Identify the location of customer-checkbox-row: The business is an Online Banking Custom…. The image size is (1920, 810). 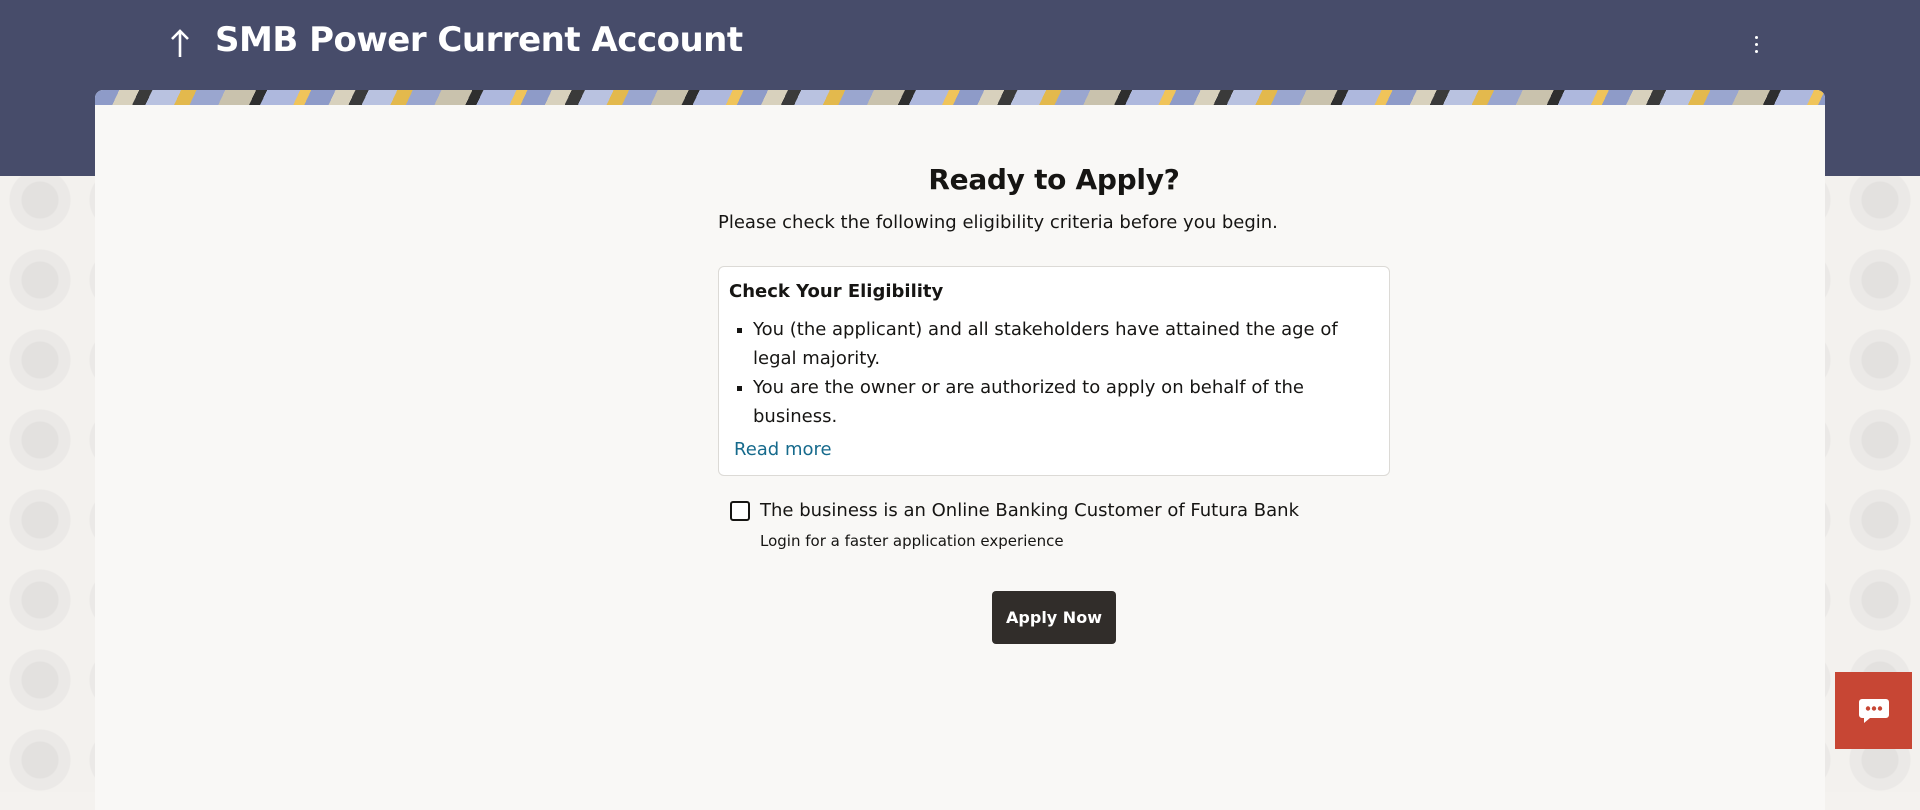
(1054, 524).